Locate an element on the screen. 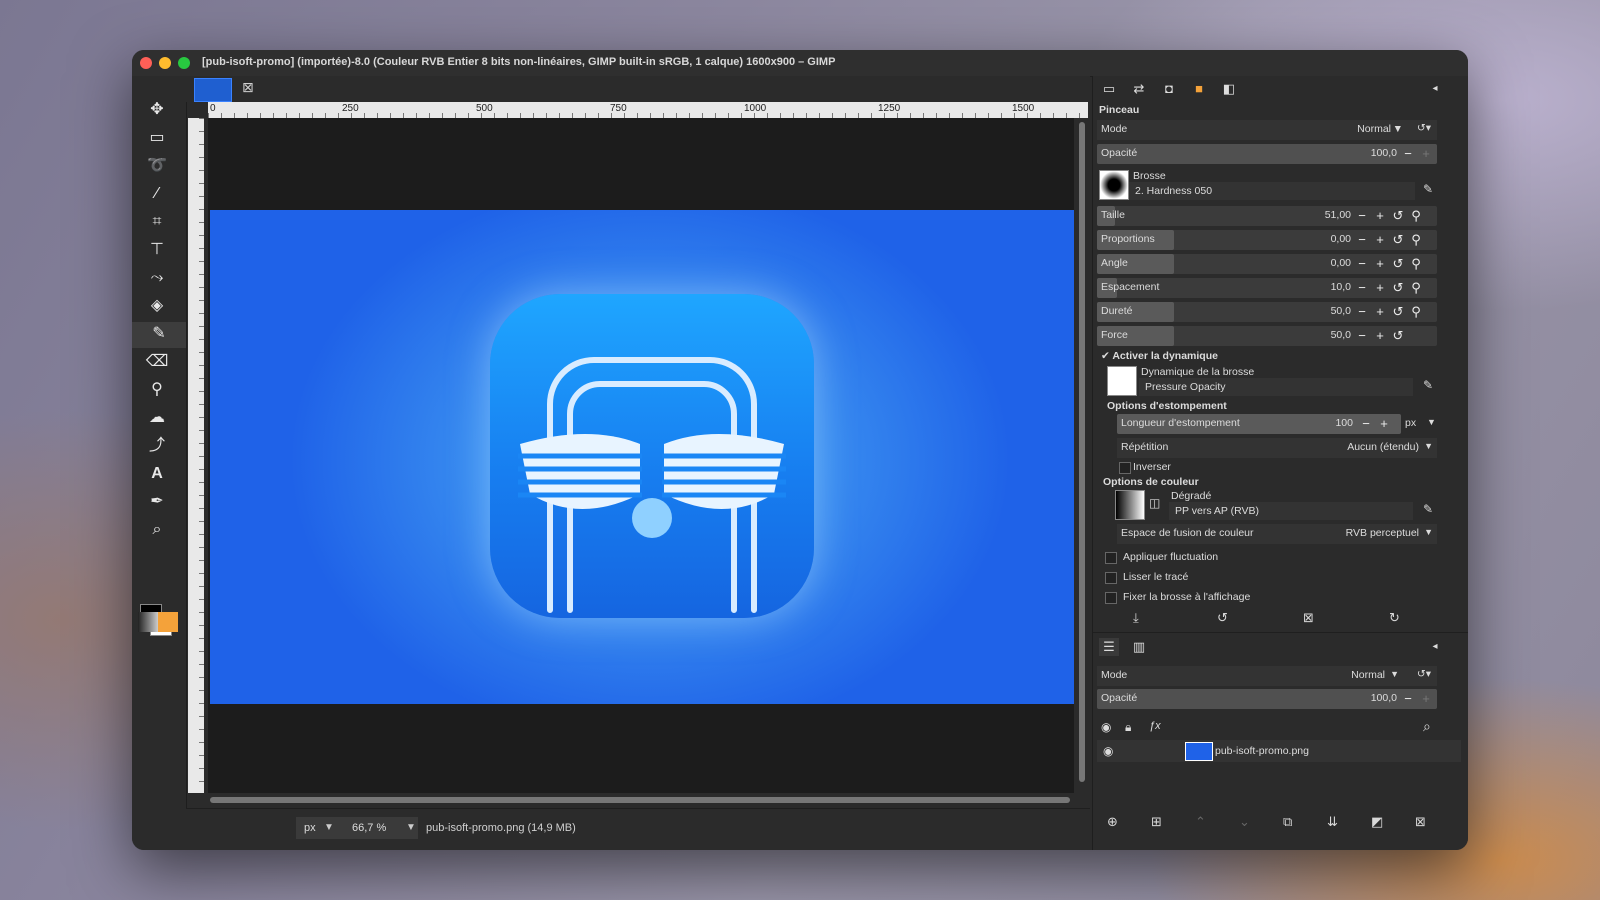 This screenshot has height=900, width=1600. dynamics-select: Pressure Opacity is located at coordinates (1276, 387).